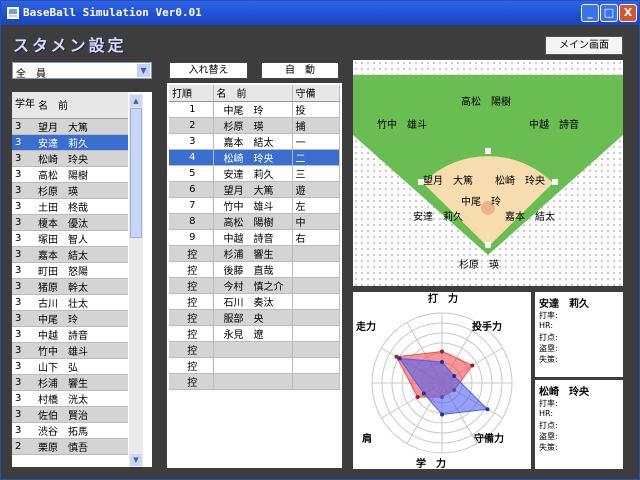 The width and height of the screenshot is (640, 480). I want to click on table-row: 3 松崎 玲央, so click(70, 158).